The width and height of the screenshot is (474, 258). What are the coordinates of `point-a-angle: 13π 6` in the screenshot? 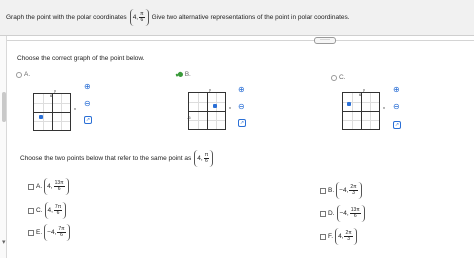 It's located at (59, 186).